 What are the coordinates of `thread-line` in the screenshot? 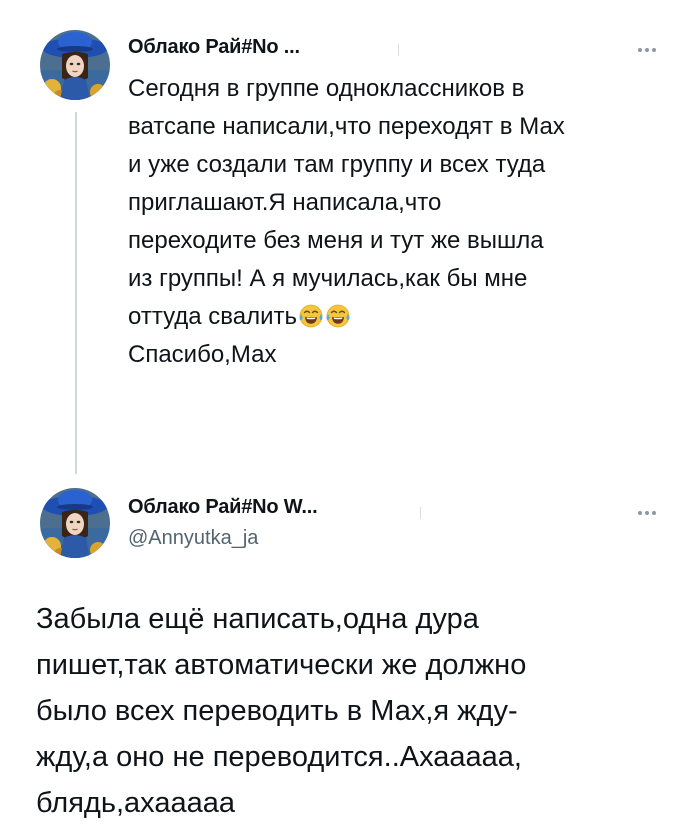 It's located at (76, 293).